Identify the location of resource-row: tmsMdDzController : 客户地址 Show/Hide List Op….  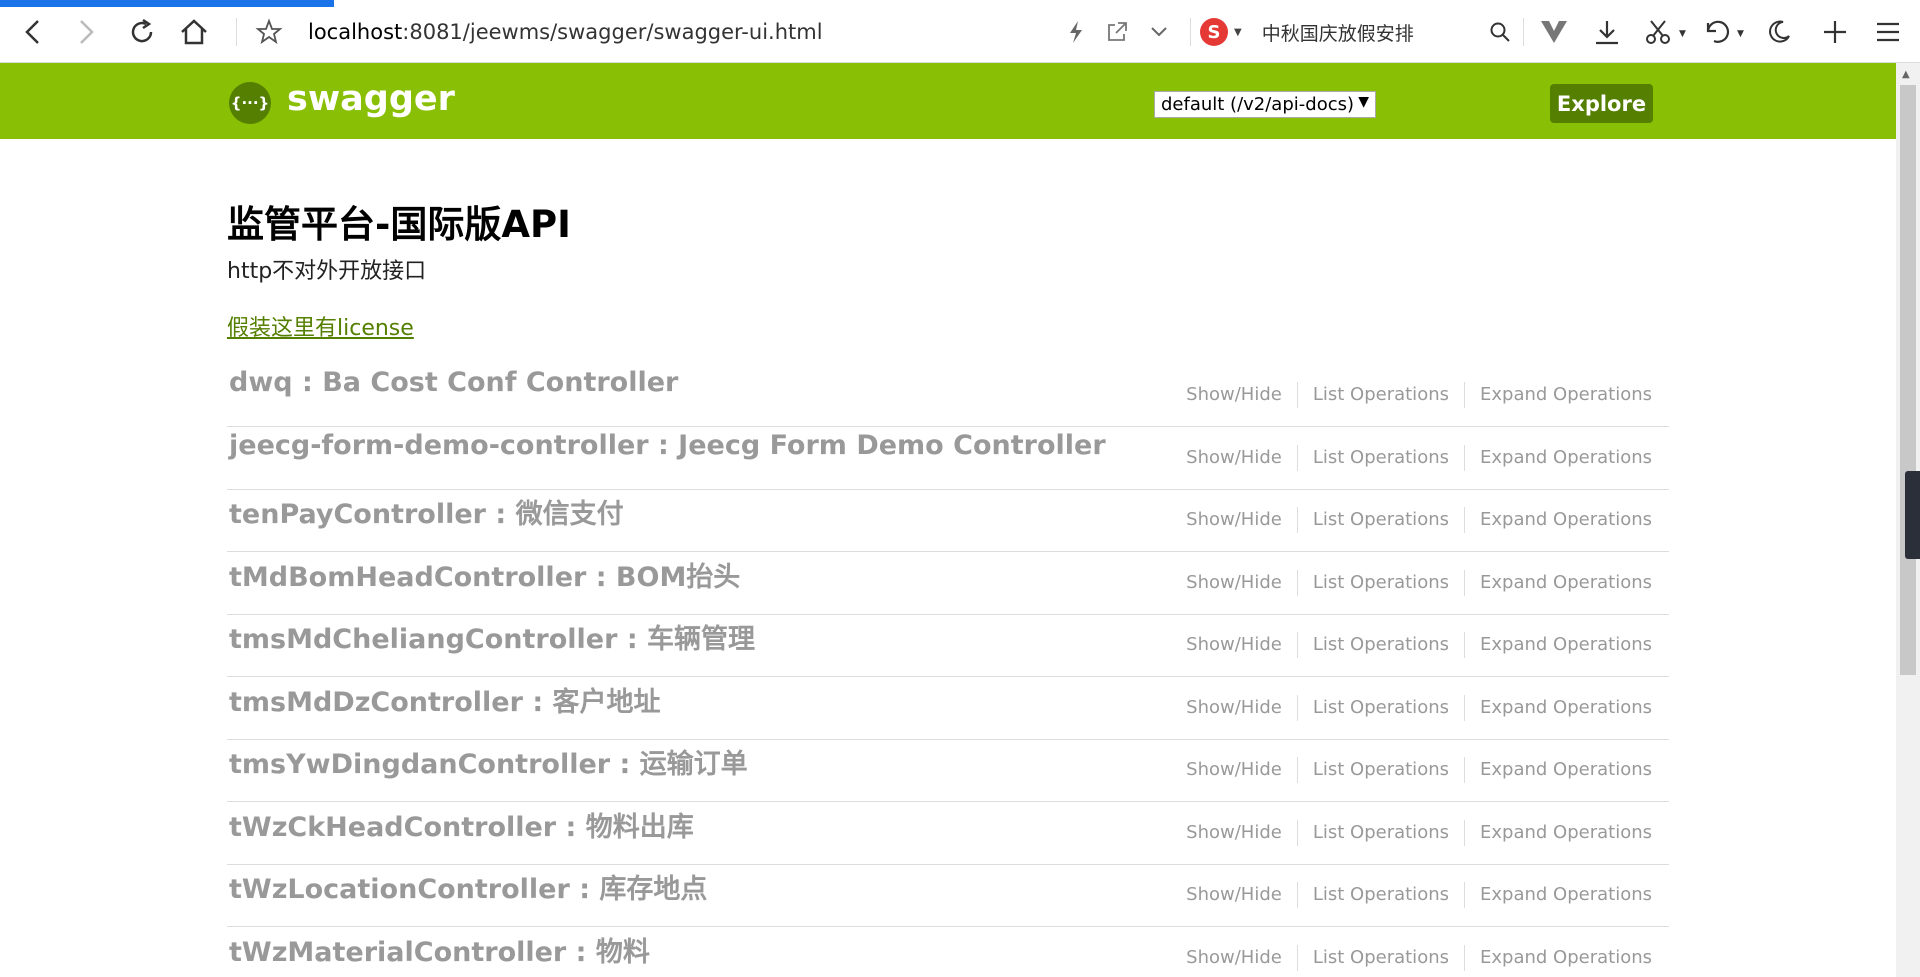
(948, 709).